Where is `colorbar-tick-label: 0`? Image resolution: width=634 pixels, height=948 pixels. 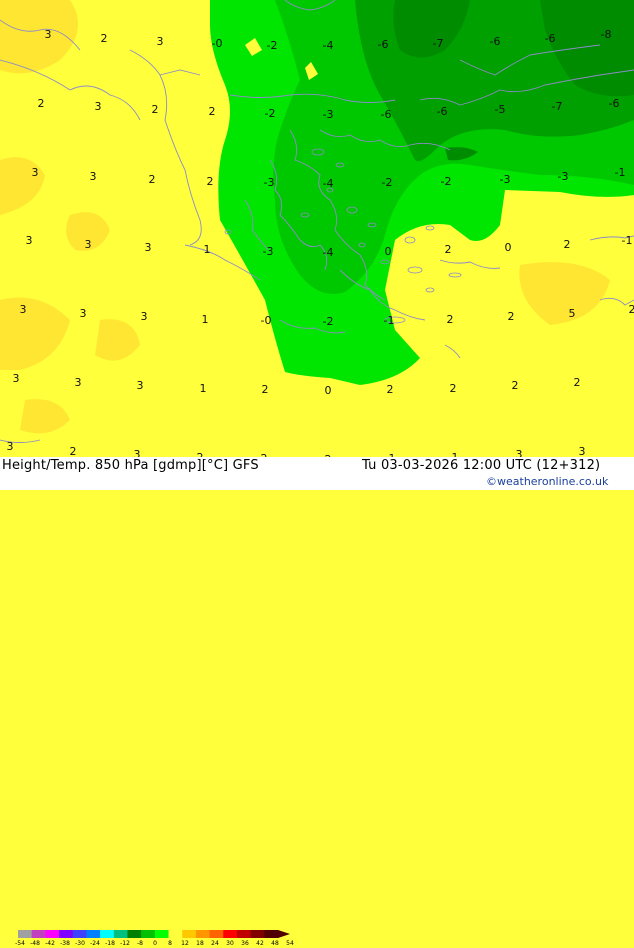 colorbar-tick-label: 0 is located at coordinates (155, 943).